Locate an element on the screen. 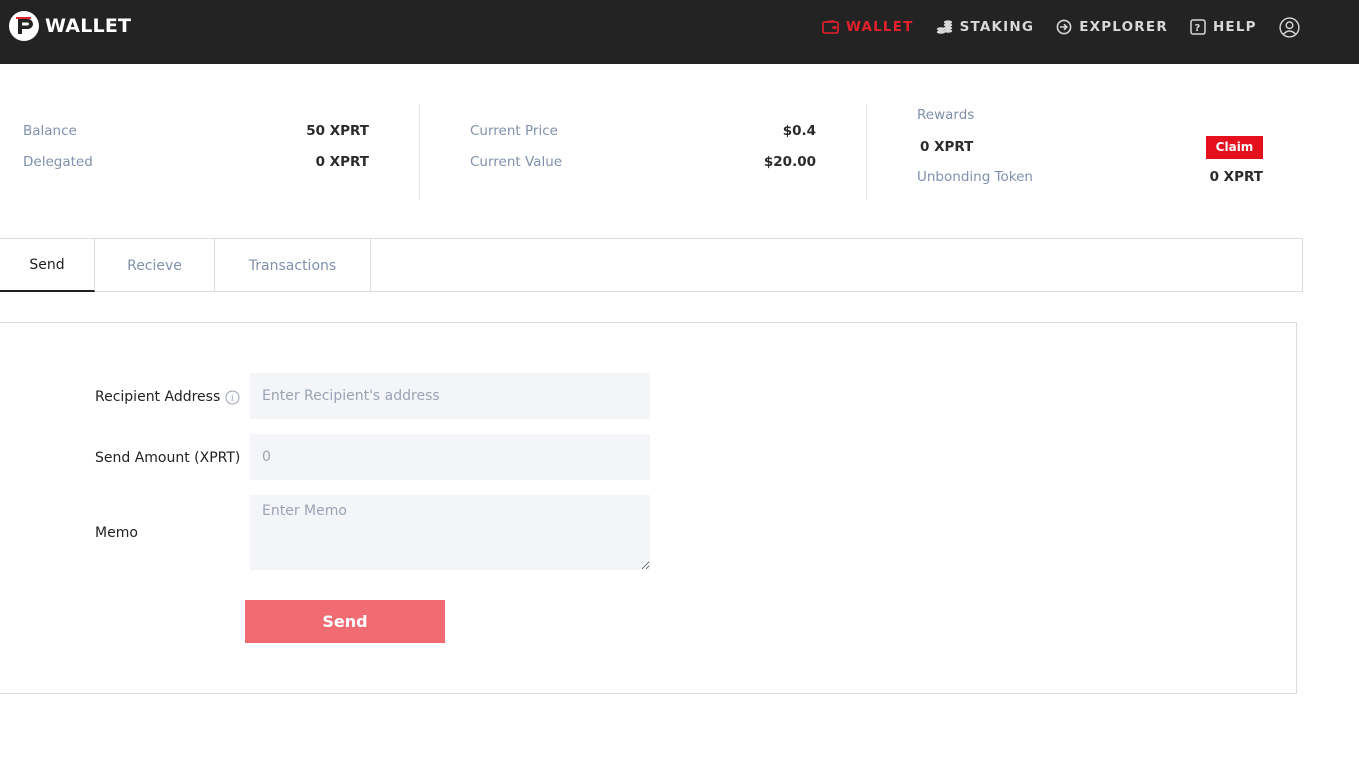 This screenshot has height=777, width=1359. rewards-row: 0 XPRT Claim is located at coordinates (1090, 147).